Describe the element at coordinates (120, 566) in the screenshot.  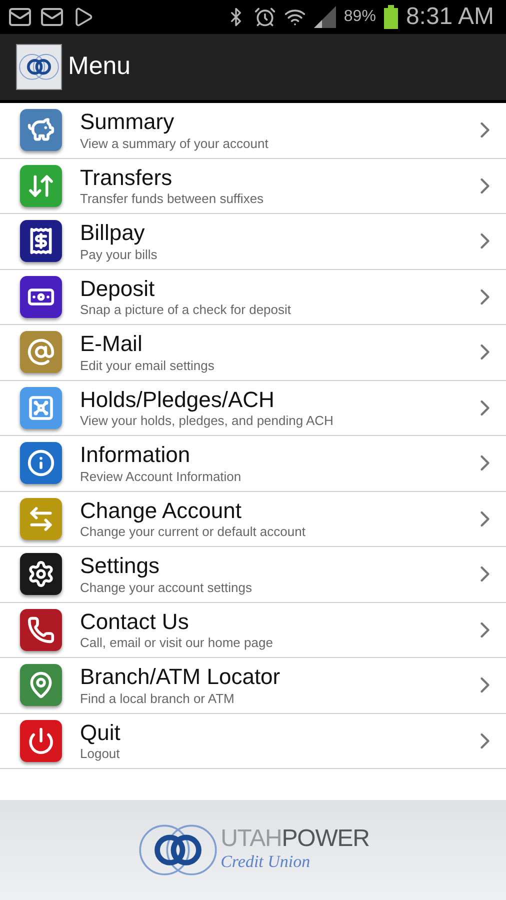
I see `menu-item-title: Settings` at that location.